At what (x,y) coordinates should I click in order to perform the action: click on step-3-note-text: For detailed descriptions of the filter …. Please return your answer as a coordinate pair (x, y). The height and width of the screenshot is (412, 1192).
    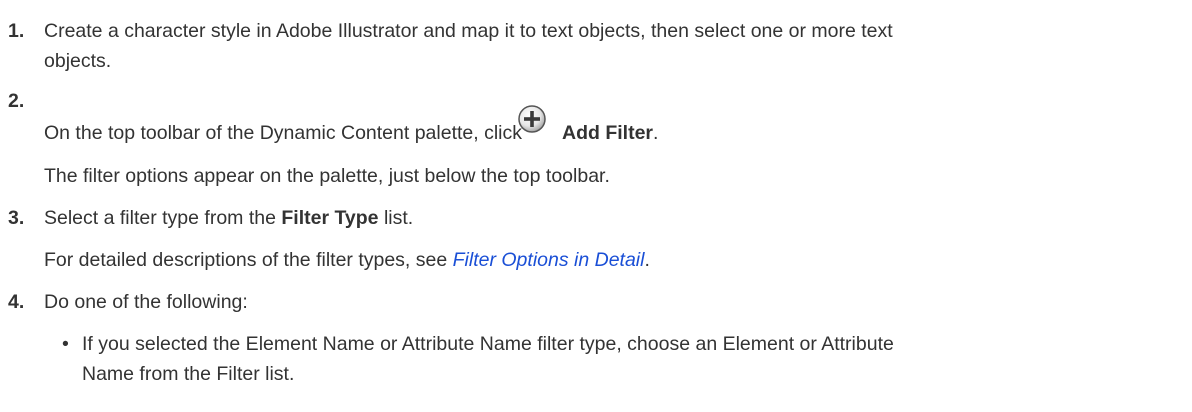
    Looking at the image, I should click on (246, 260).